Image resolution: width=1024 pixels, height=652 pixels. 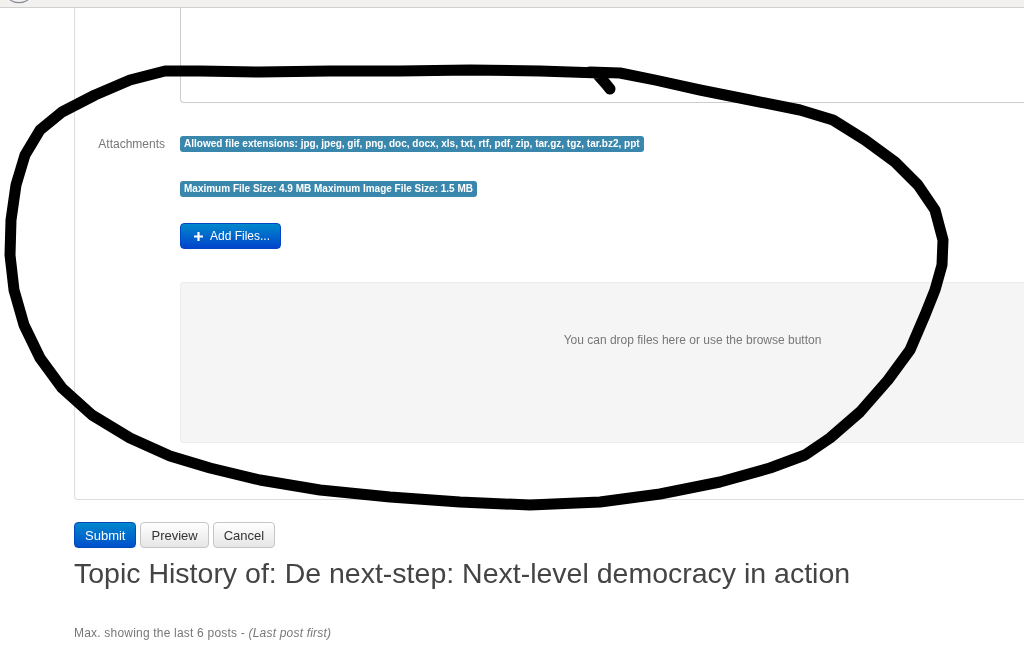 What do you see at coordinates (203, 633) in the screenshot?
I see `posts-note: Max. showing the last 6 posts - (Last post first)` at bounding box center [203, 633].